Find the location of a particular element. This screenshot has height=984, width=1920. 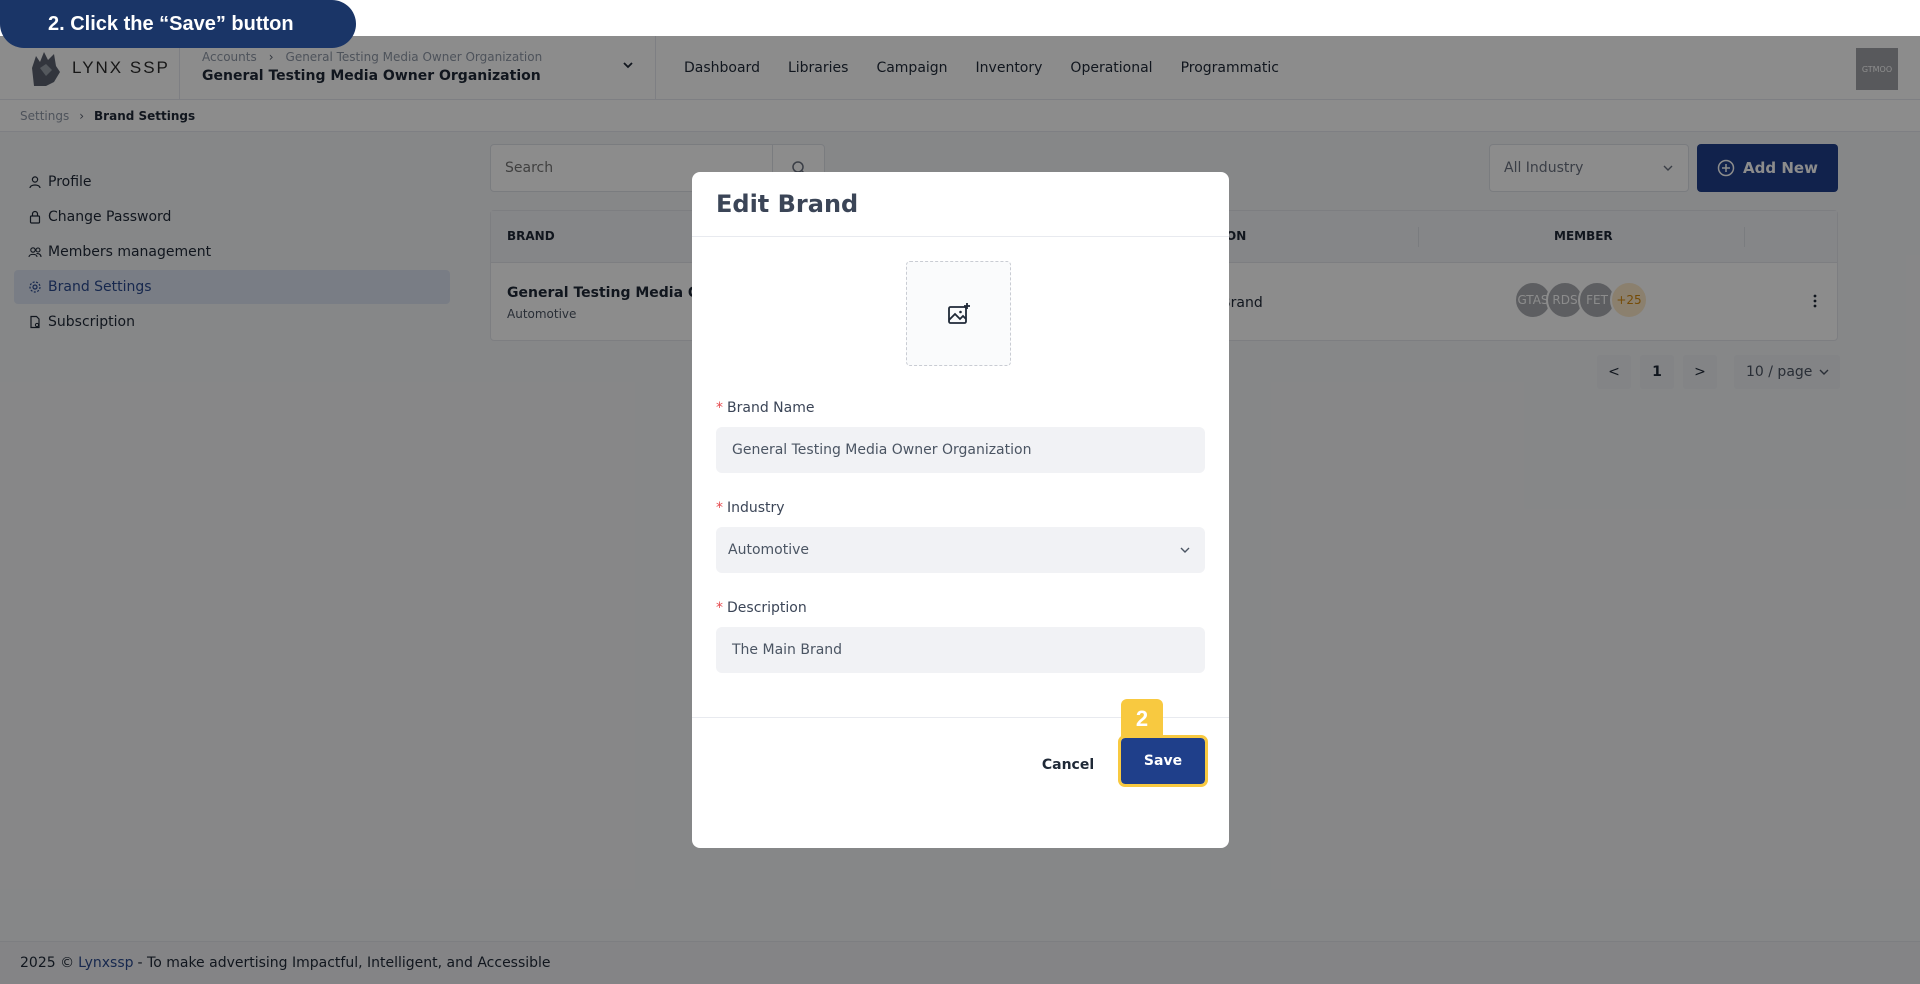

description-value: The Main Brand is located at coordinates (787, 650).